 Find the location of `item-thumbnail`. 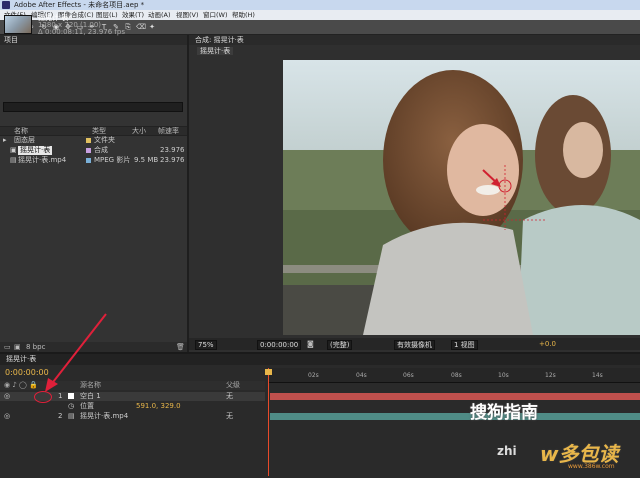

item-thumbnail is located at coordinates (18, 24).